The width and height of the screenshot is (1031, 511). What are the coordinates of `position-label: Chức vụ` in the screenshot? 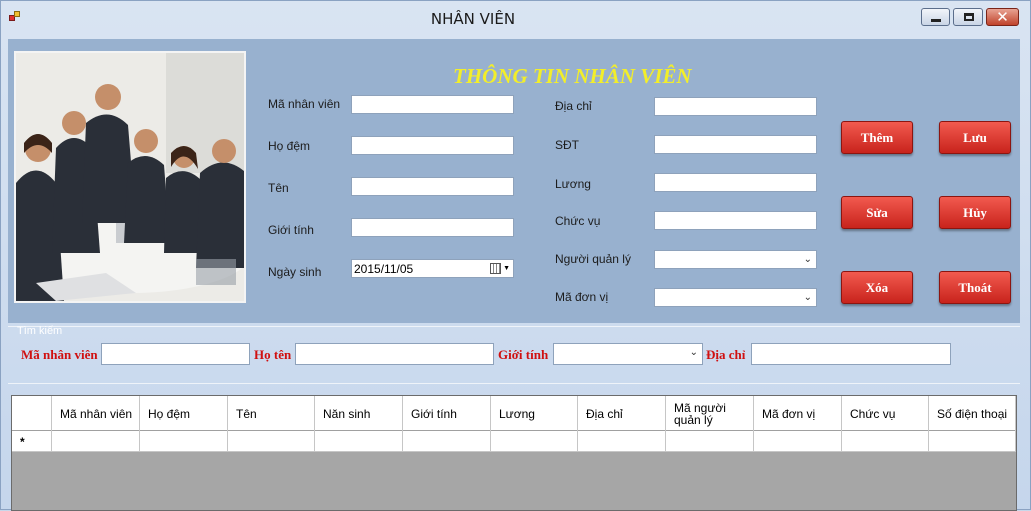 It's located at (578, 221).